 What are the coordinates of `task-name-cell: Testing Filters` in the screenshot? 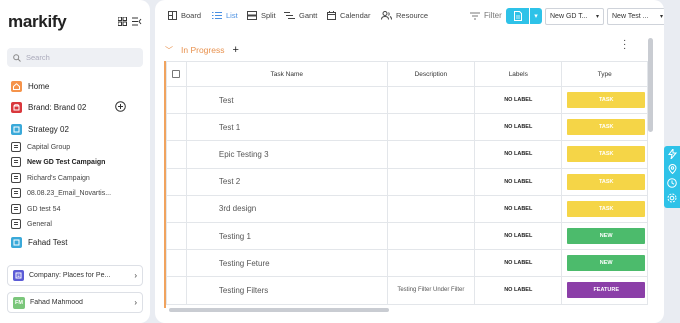 It's located at (286, 290).